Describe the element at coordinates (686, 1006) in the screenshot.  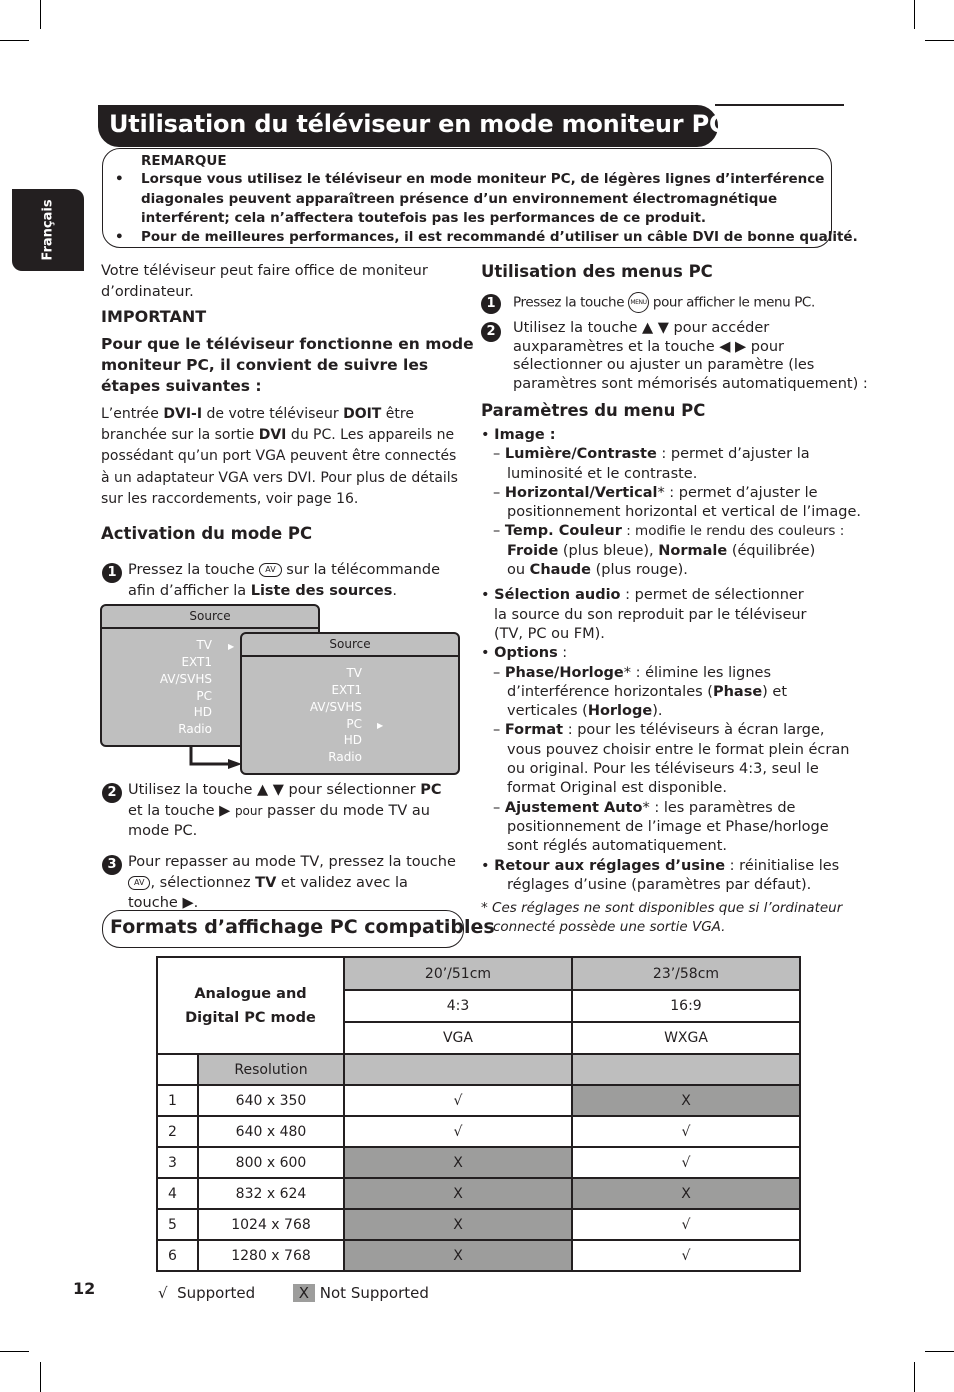
I see `column-aspect: 16:9` at that location.